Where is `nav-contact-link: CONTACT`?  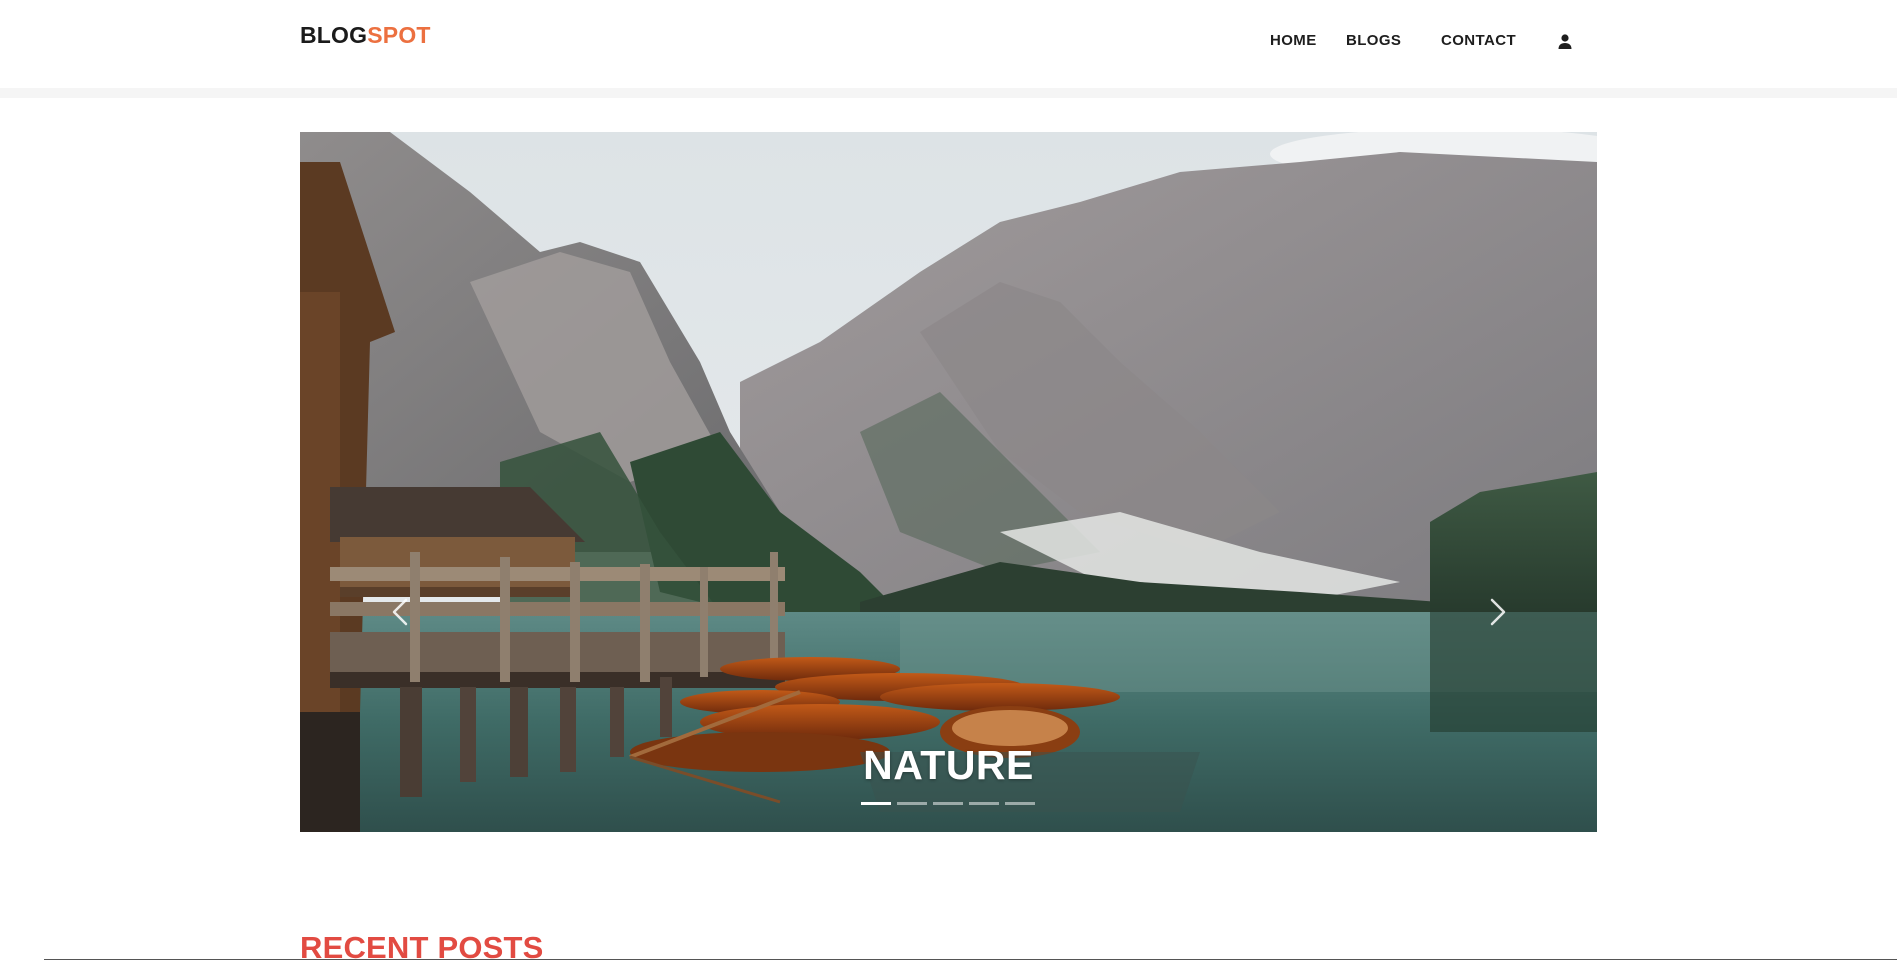
nav-contact-link: CONTACT is located at coordinates (1478, 40).